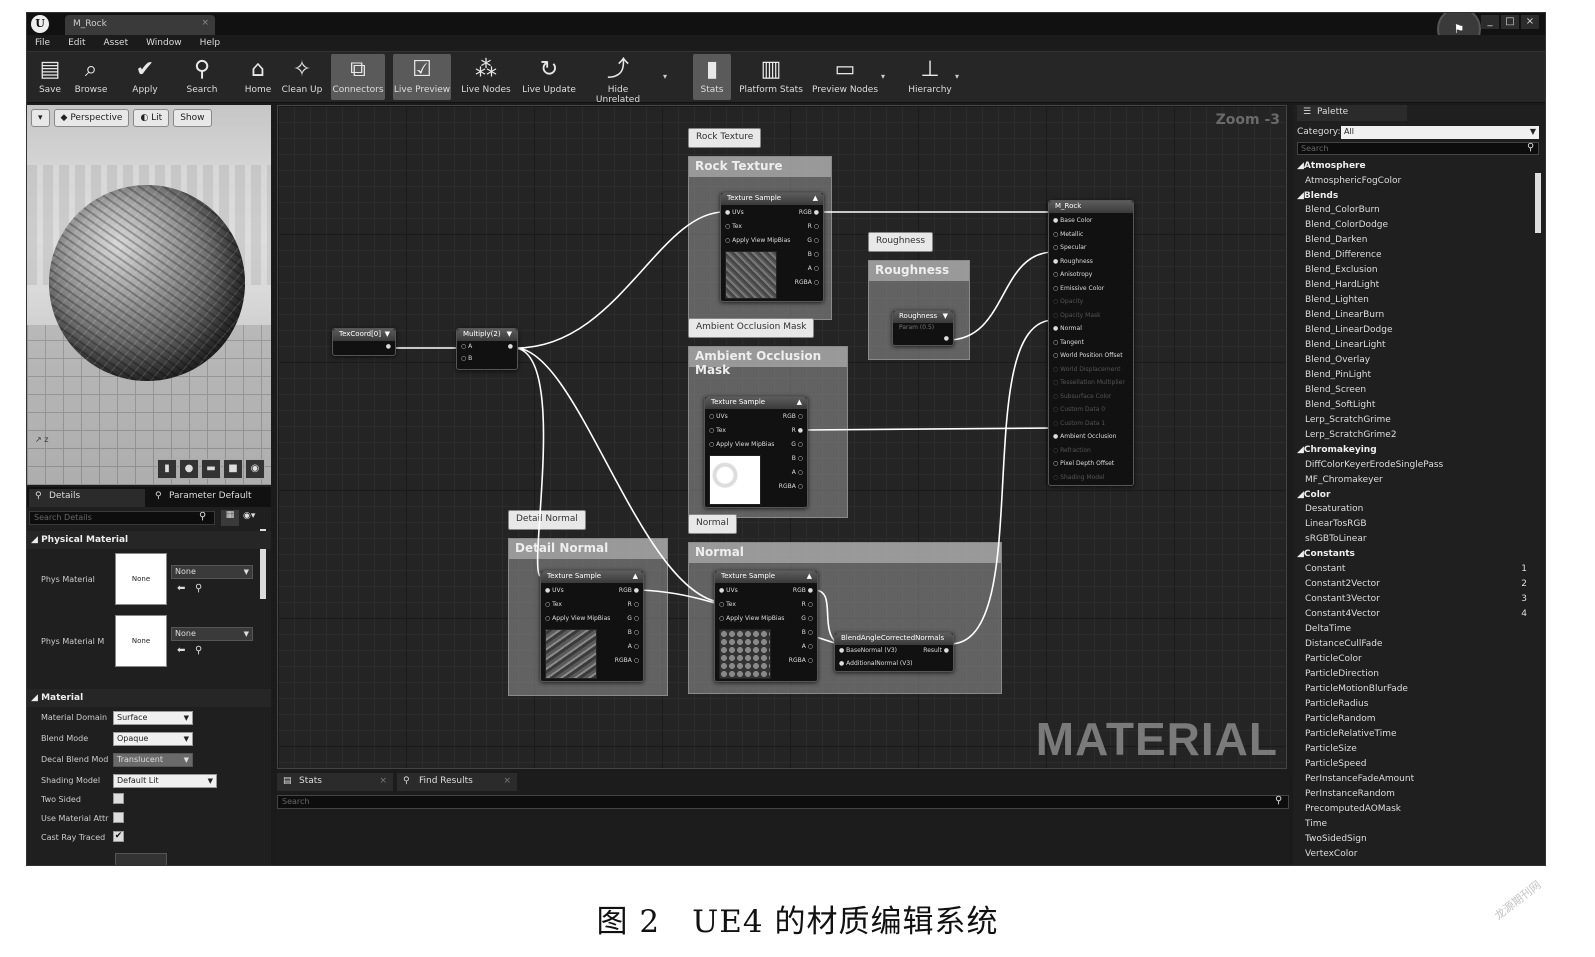 Image resolution: width=1595 pixels, height=957 pixels. What do you see at coordinates (793, 416) in the screenshot?
I see `ts-ao-rgb: RGB ○` at bounding box center [793, 416].